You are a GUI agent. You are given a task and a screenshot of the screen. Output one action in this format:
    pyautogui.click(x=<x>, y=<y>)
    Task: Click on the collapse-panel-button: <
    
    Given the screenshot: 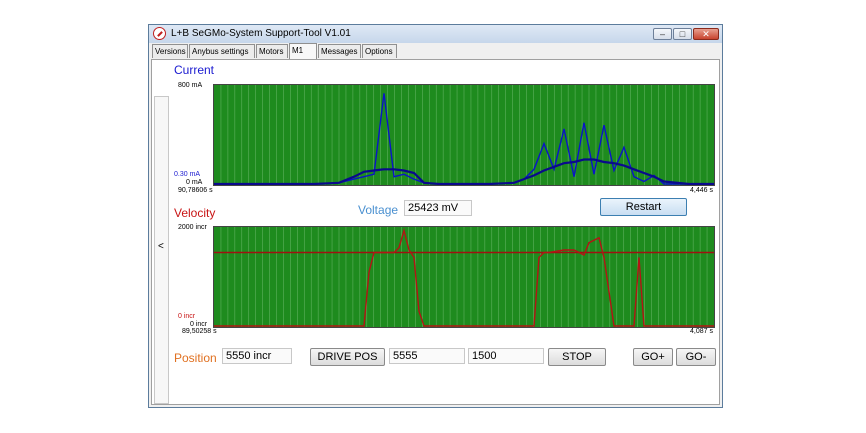 What is the action you would take?
    pyautogui.click(x=161, y=250)
    